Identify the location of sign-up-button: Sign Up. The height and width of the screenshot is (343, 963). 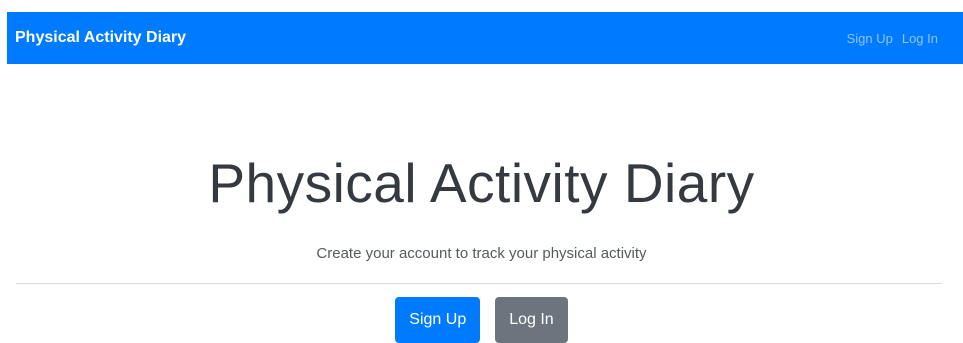
(438, 320).